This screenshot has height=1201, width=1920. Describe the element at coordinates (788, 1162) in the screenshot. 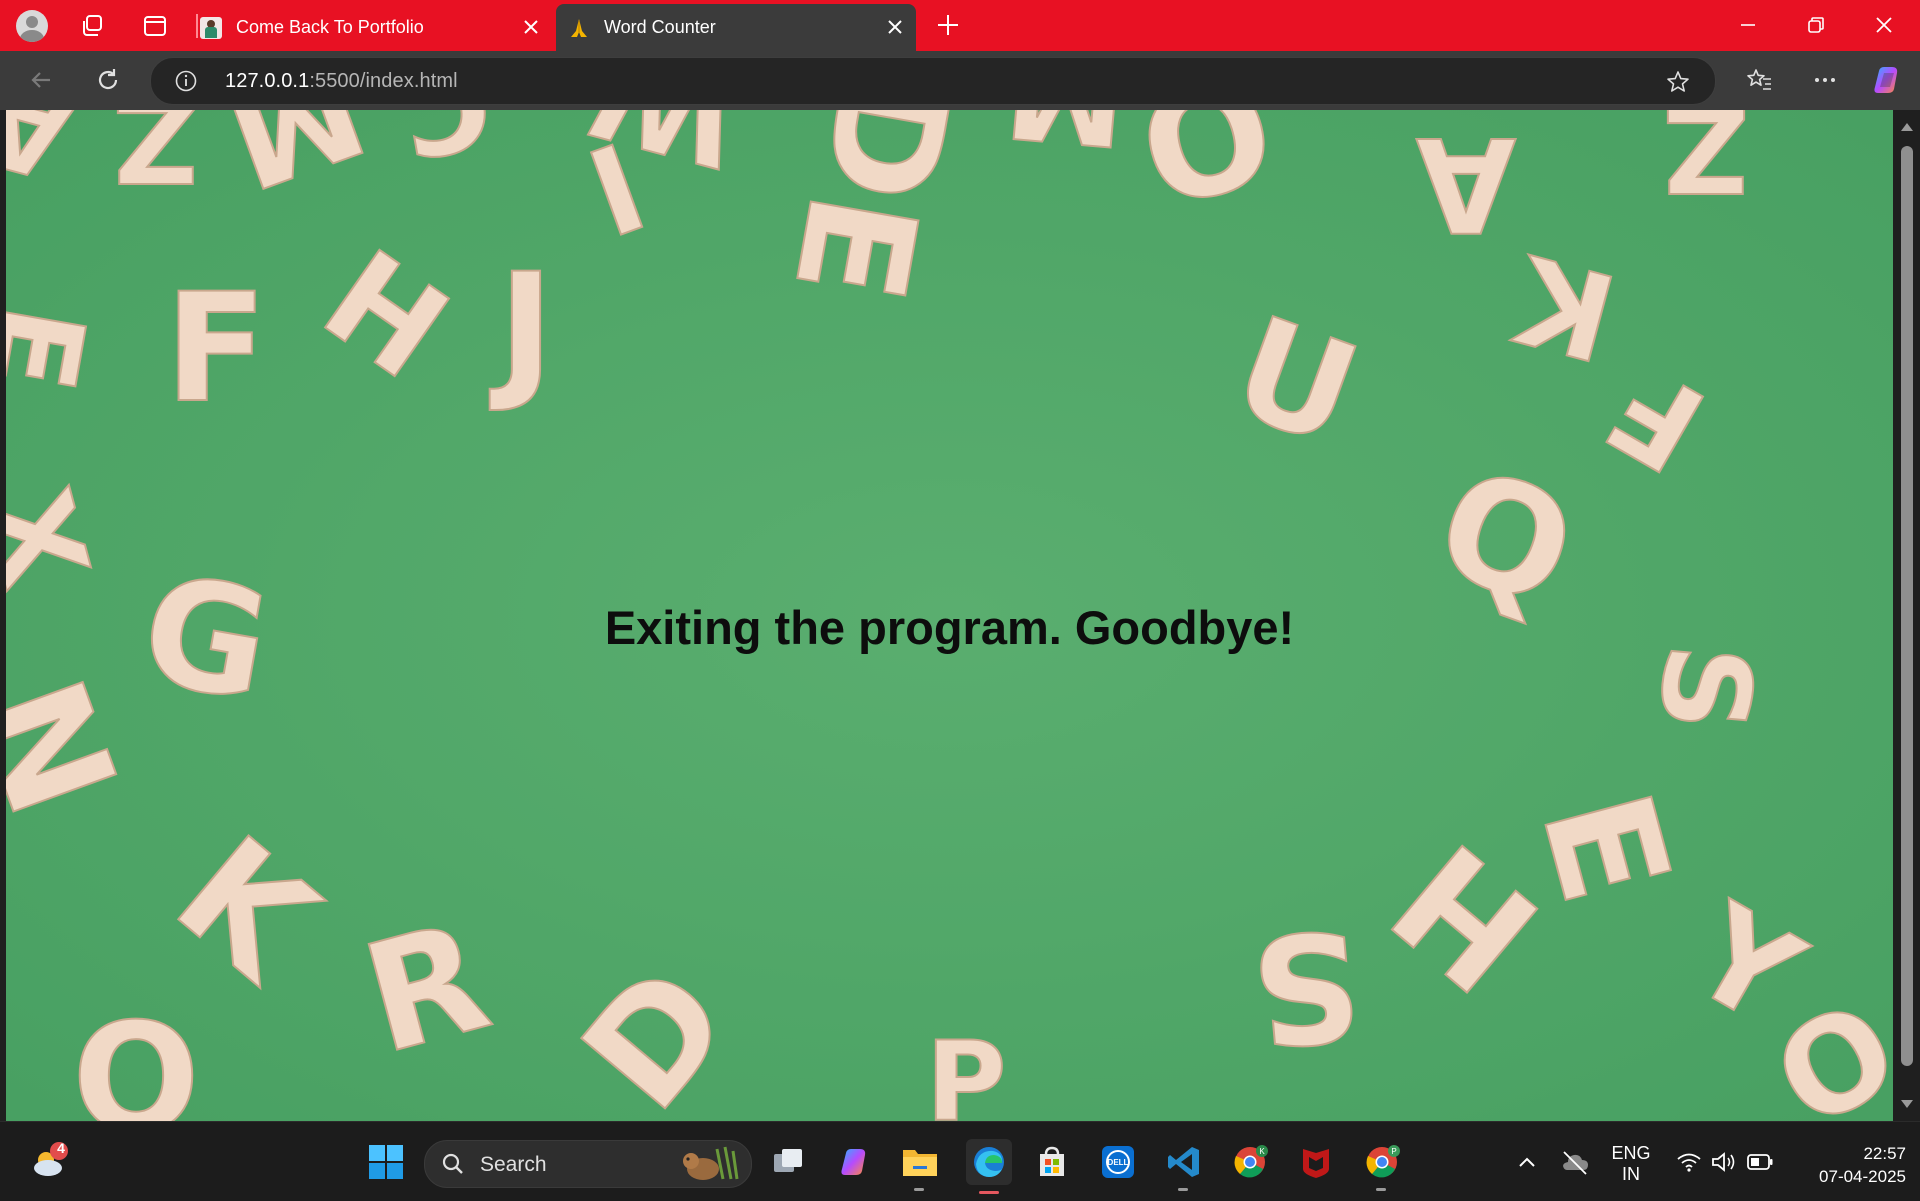

I see `task-view-icon` at that location.